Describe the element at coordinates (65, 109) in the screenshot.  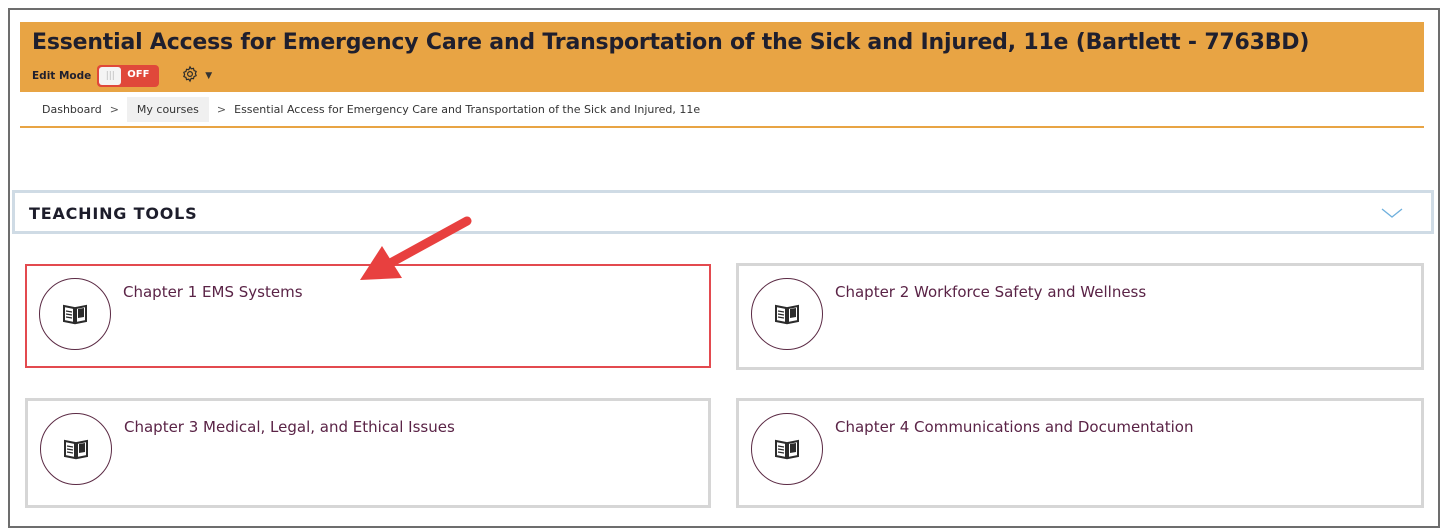
I see `breadcrumb-dashboard: Dashboard` at that location.